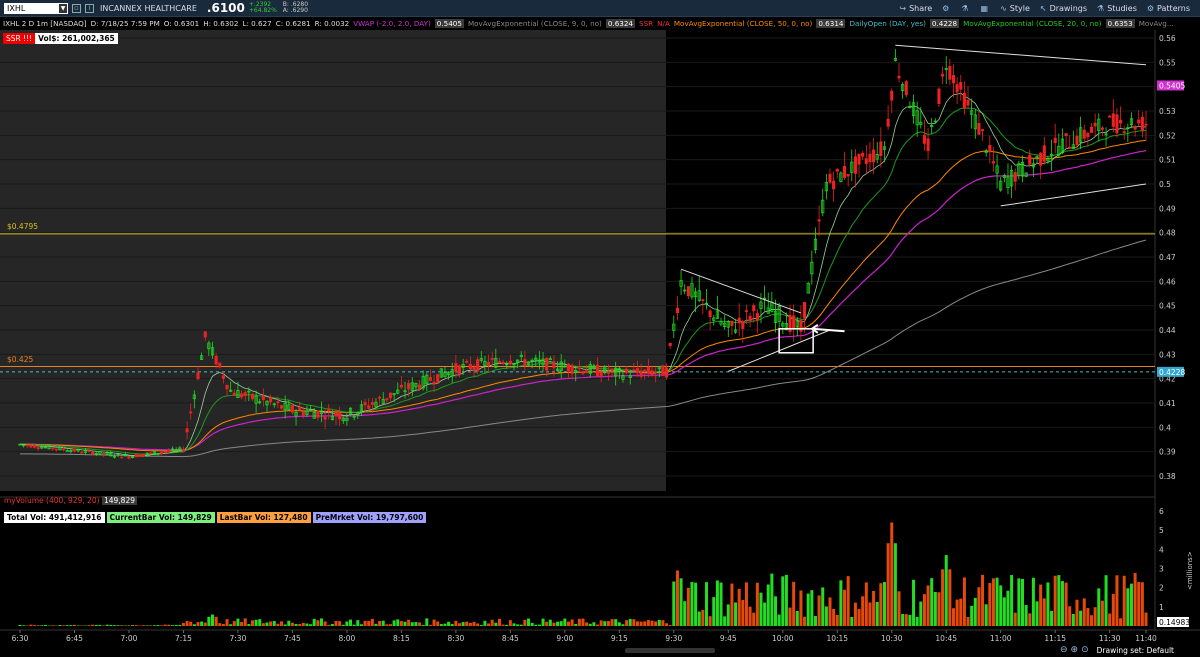 Image resolution: width=1200 pixels, height=657 pixels. Describe the element at coordinates (1085, 650) in the screenshot. I see `zoom-reset-icon: ⊙` at that location.